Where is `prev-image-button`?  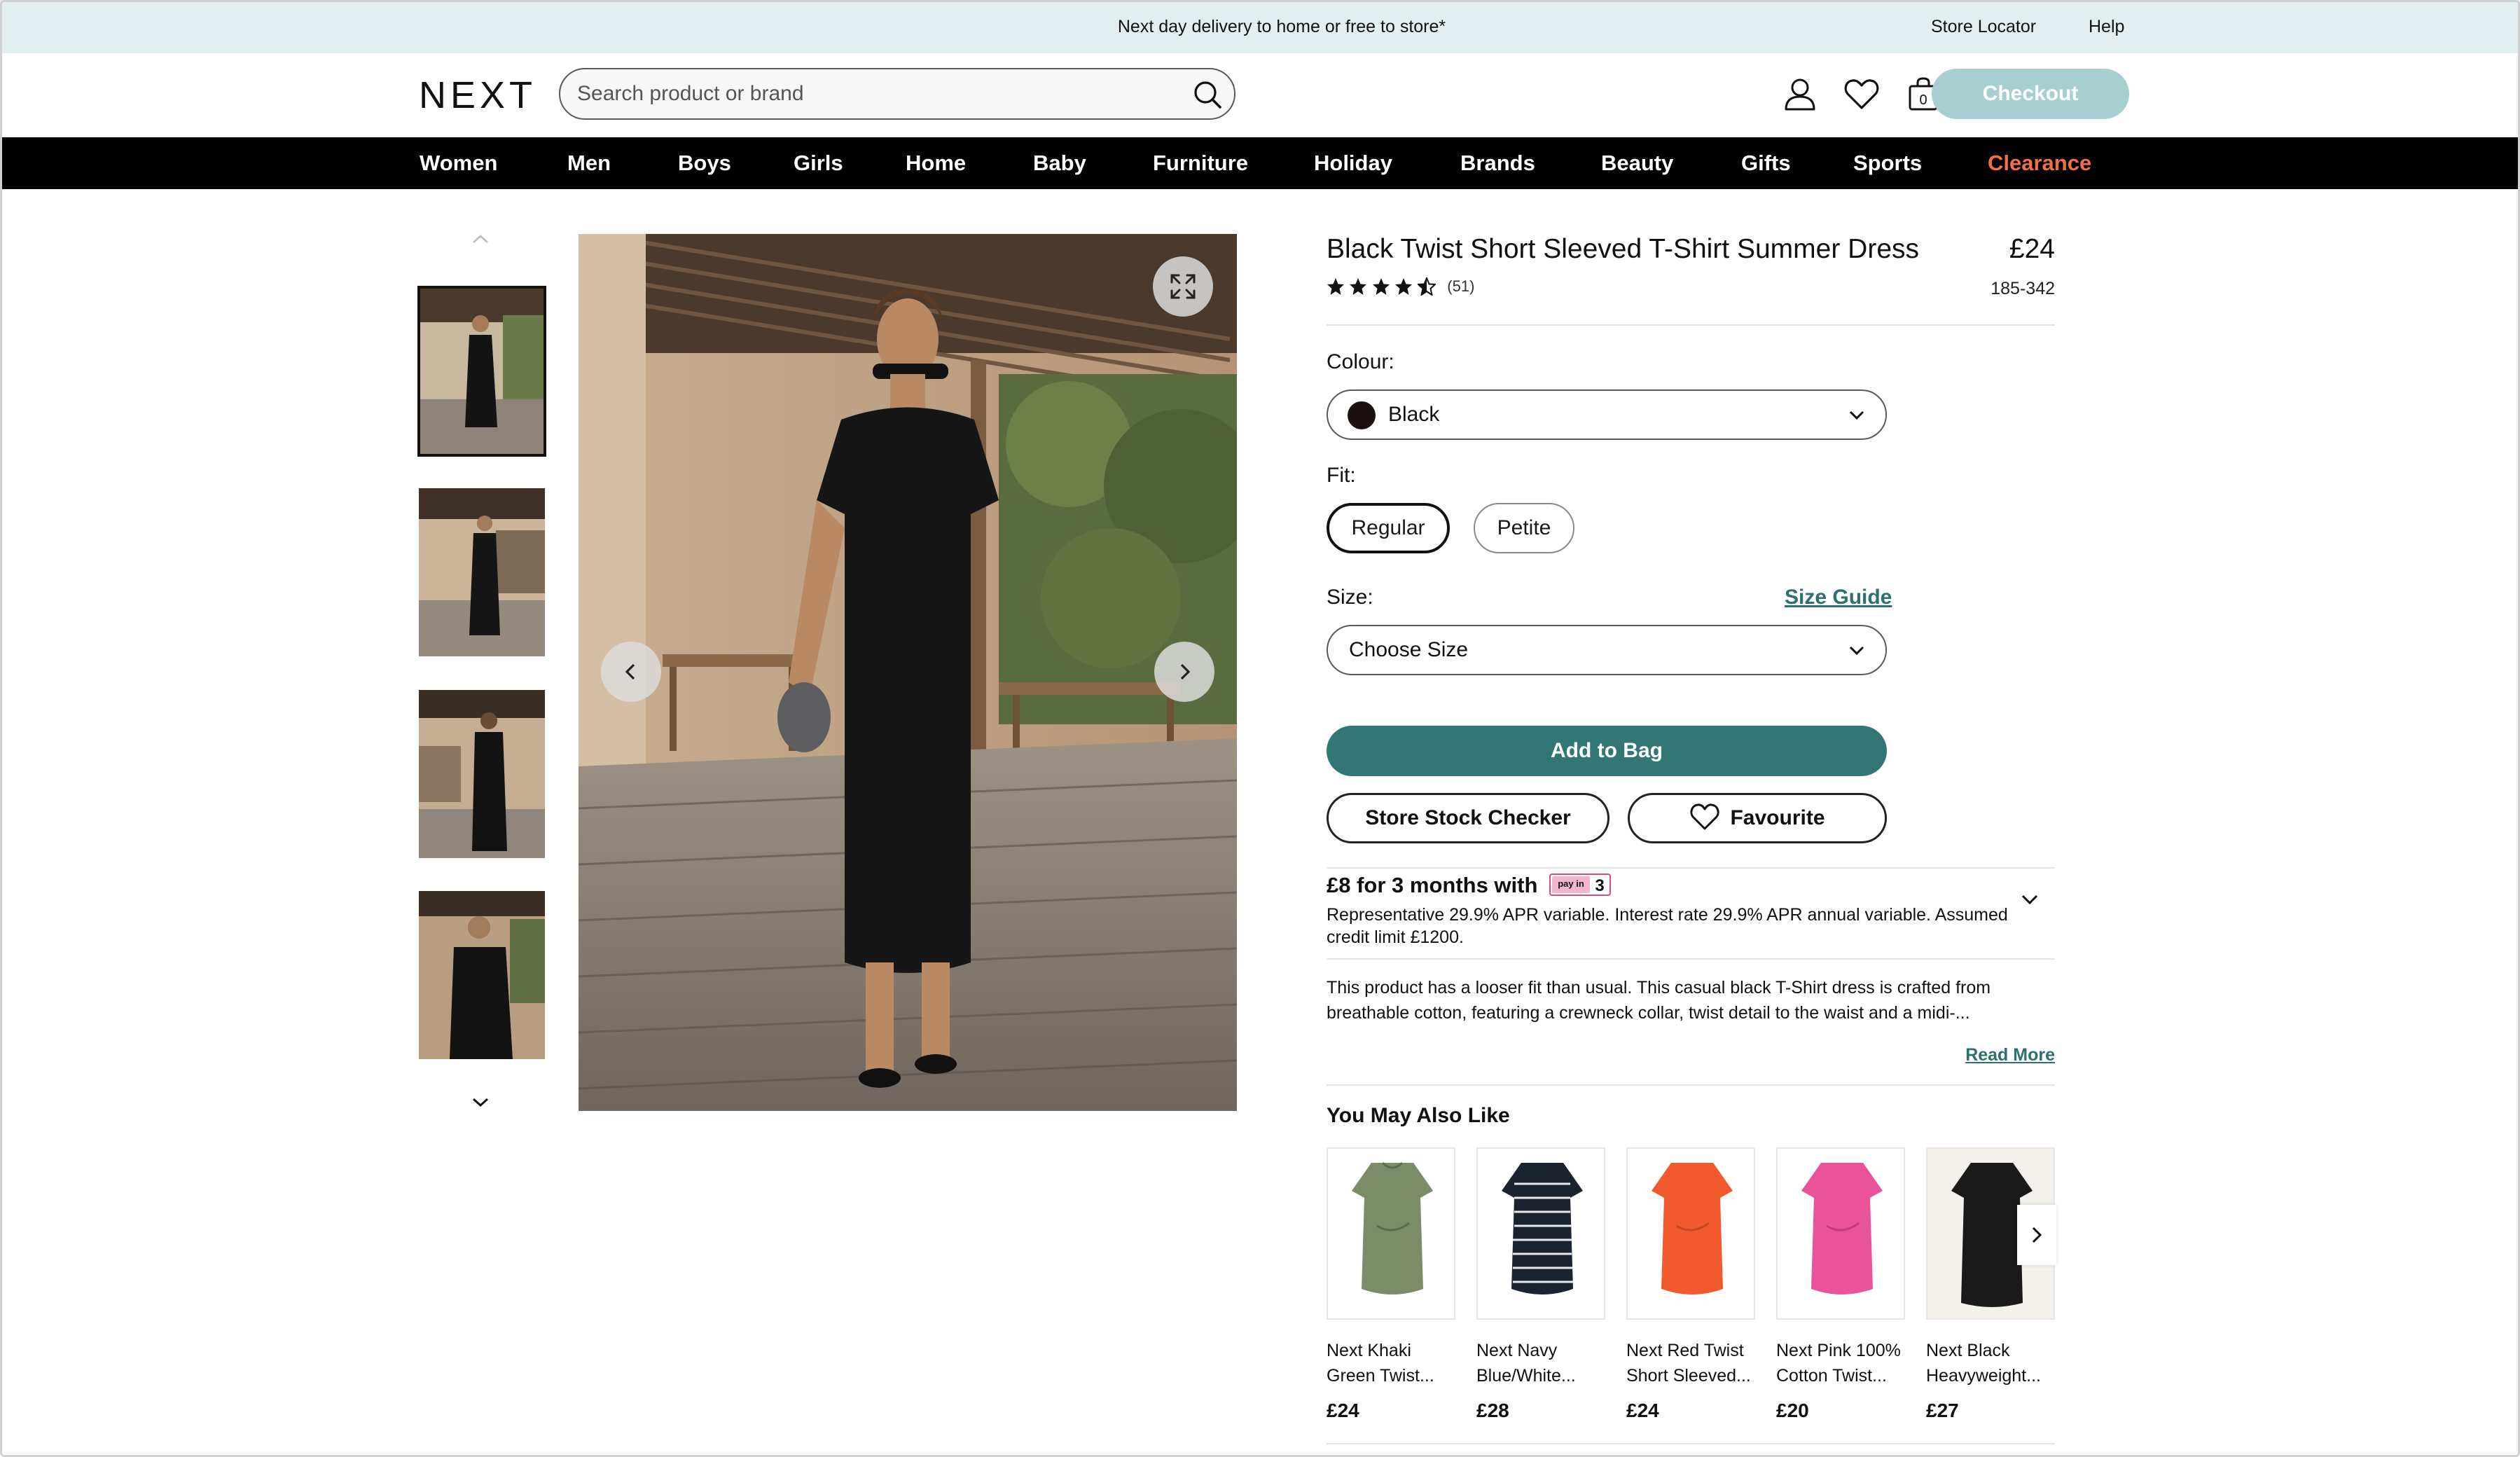 prev-image-button is located at coordinates (631, 672).